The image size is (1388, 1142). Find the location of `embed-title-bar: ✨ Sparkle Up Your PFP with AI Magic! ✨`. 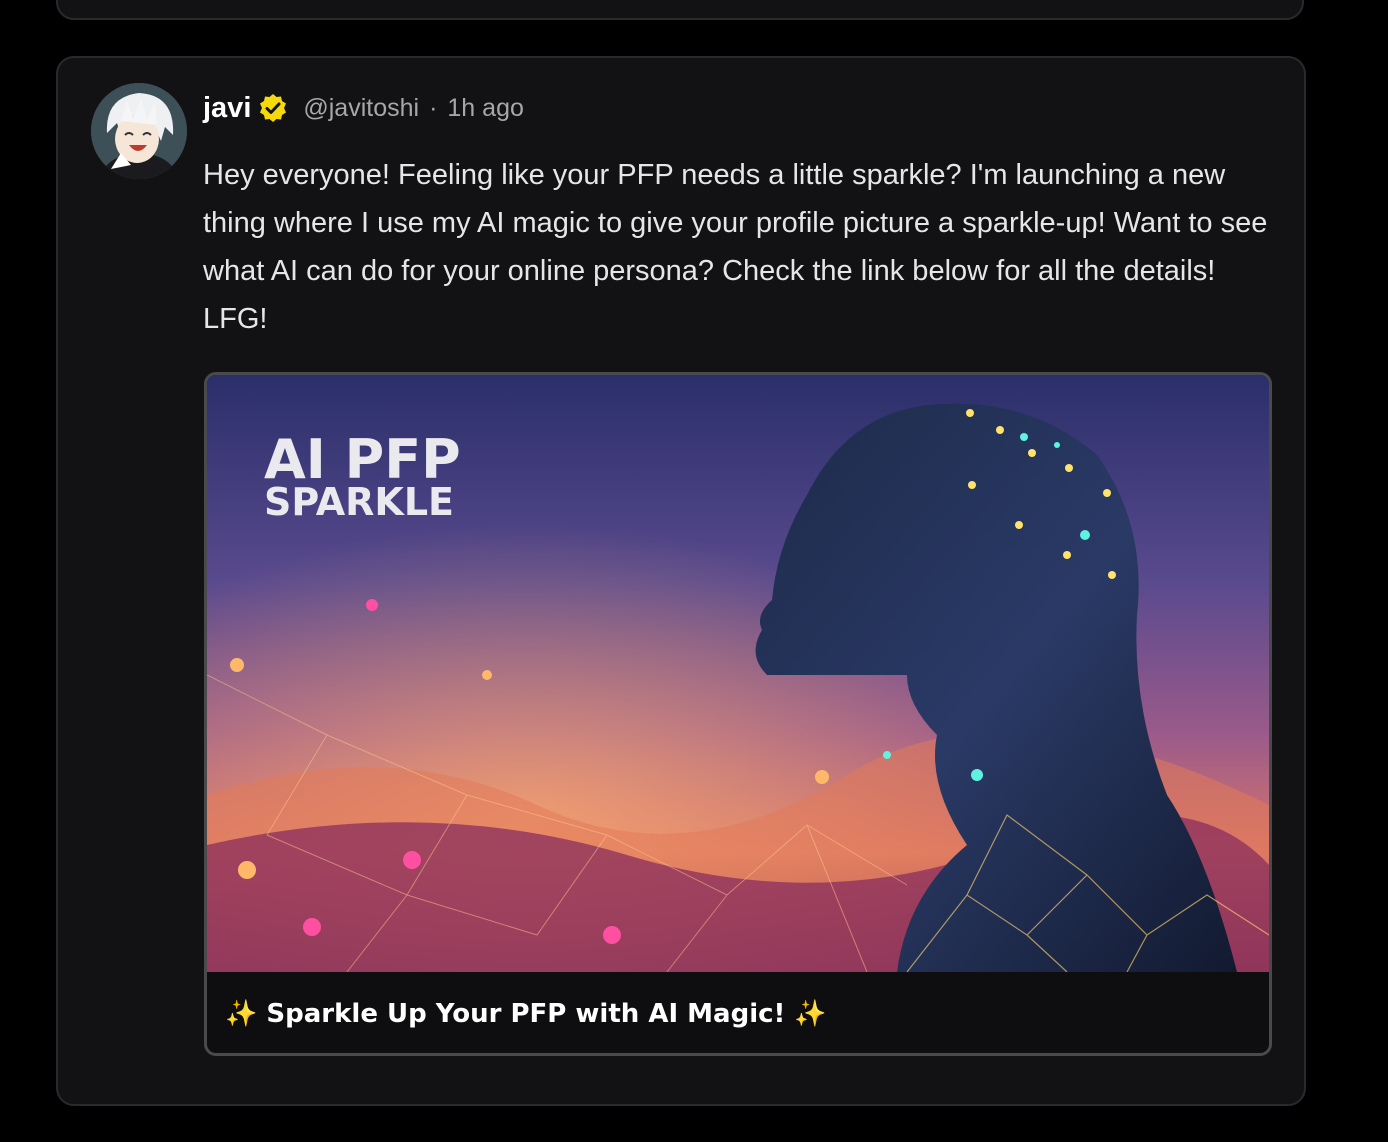

embed-title-bar: ✨ Sparkle Up Your PFP with AI Magic! ✨ is located at coordinates (738, 1012).